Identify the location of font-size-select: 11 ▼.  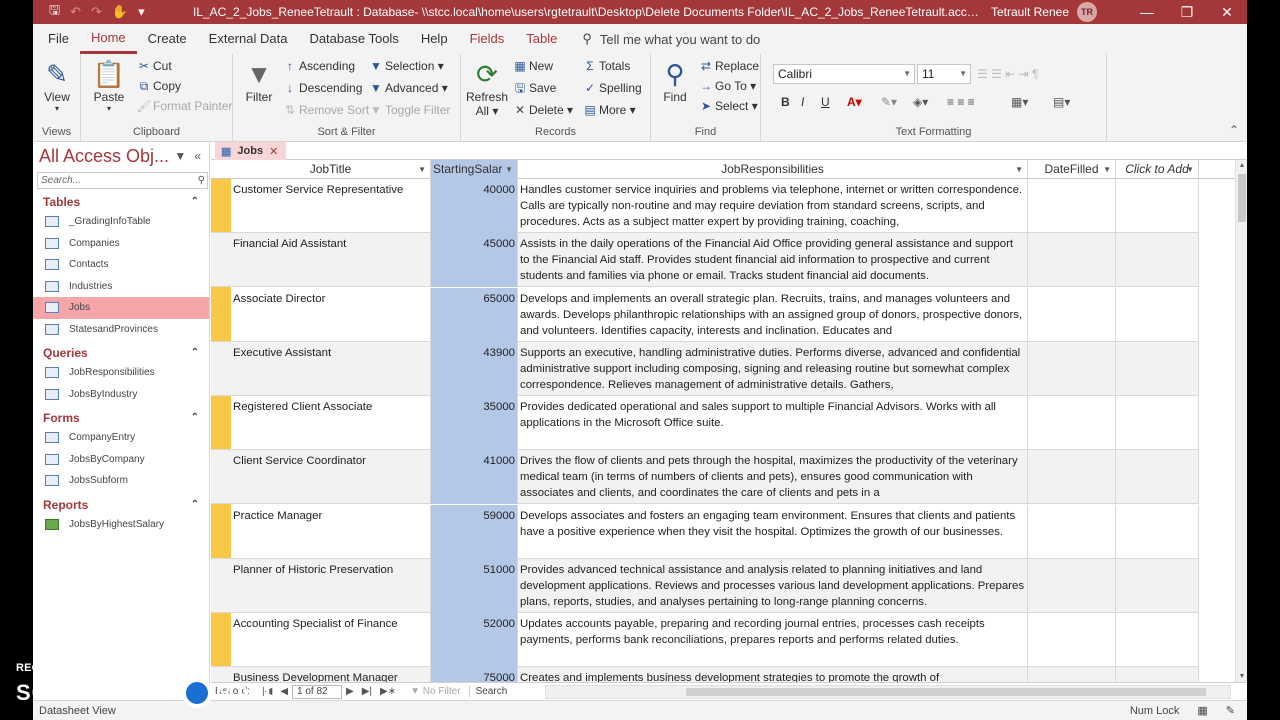
(944, 74).